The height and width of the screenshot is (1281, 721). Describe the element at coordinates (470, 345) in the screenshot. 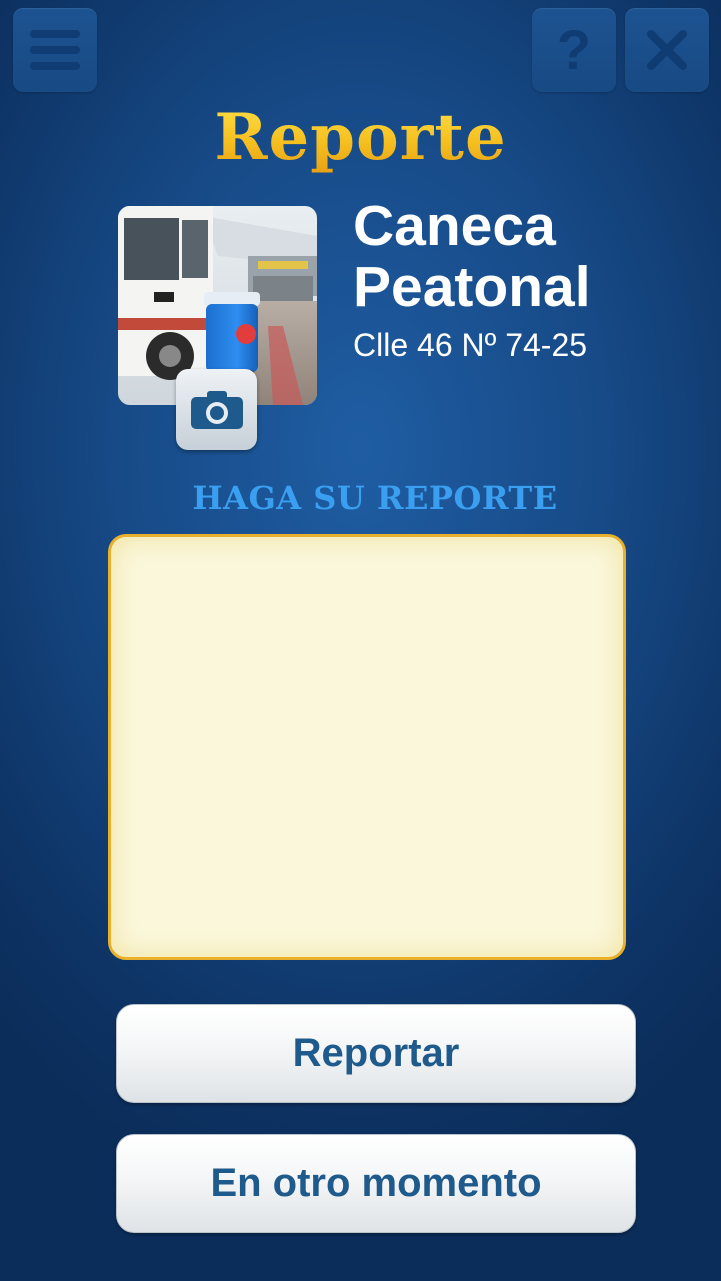

I see `item-address: Clle 46 Nº 74-25` at that location.